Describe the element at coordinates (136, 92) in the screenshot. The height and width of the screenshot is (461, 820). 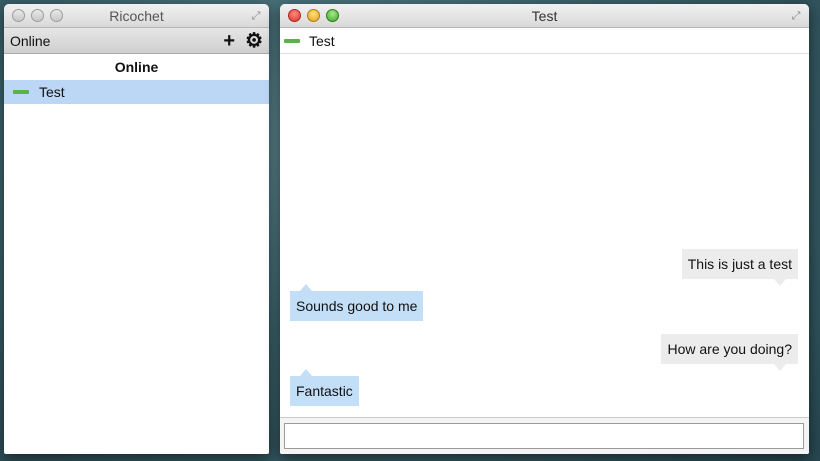
I see `contact-item-test: Test` at that location.